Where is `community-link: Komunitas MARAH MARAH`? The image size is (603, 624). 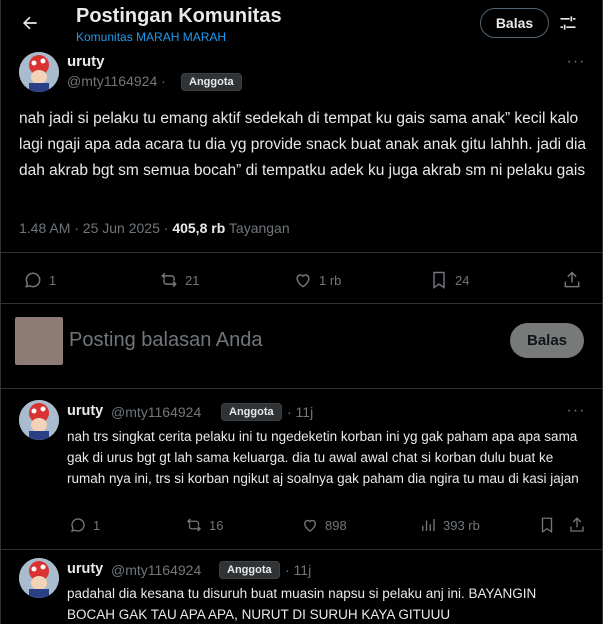
community-link: Komunitas MARAH MARAH is located at coordinates (151, 37).